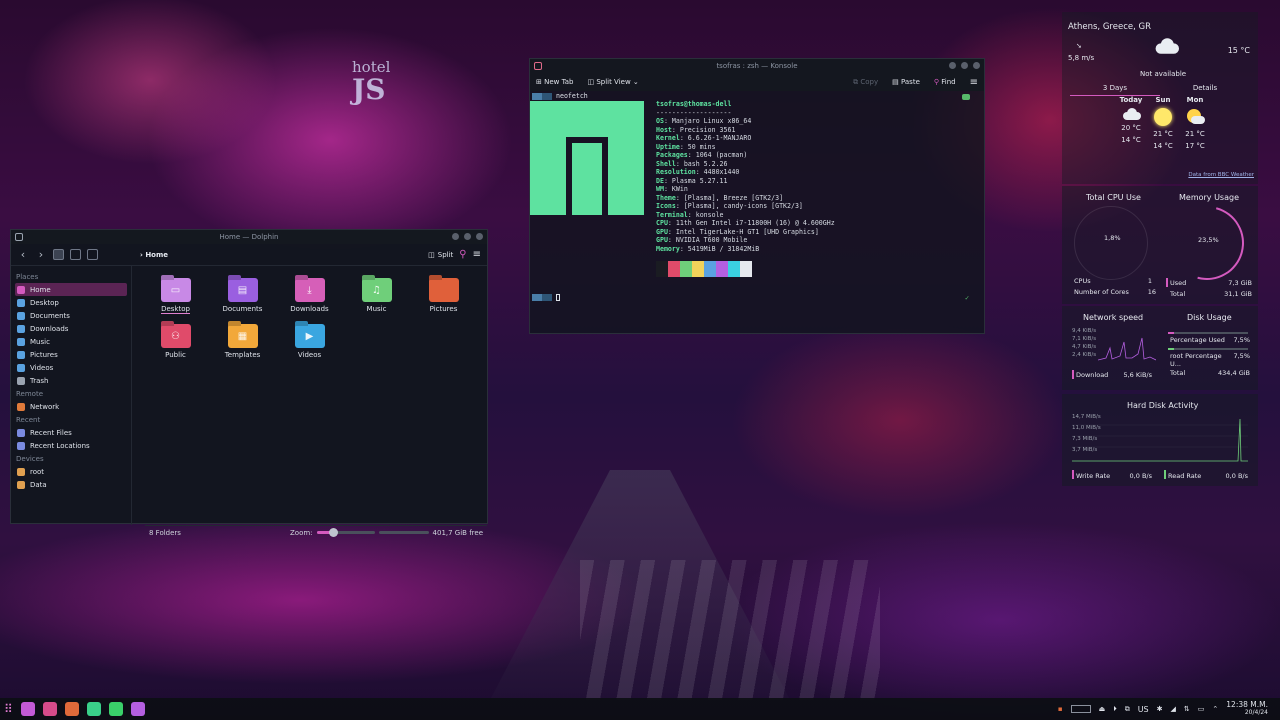 This screenshot has width=1280, height=720. I want to click on sidebar-item-desktop: Desktop, so click(71, 302).